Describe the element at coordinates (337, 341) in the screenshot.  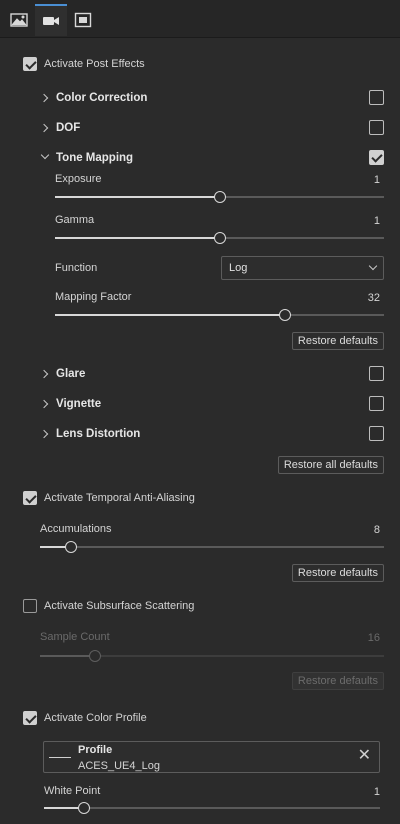
I see `restore-defaults-button: Restore defaults` at that location.